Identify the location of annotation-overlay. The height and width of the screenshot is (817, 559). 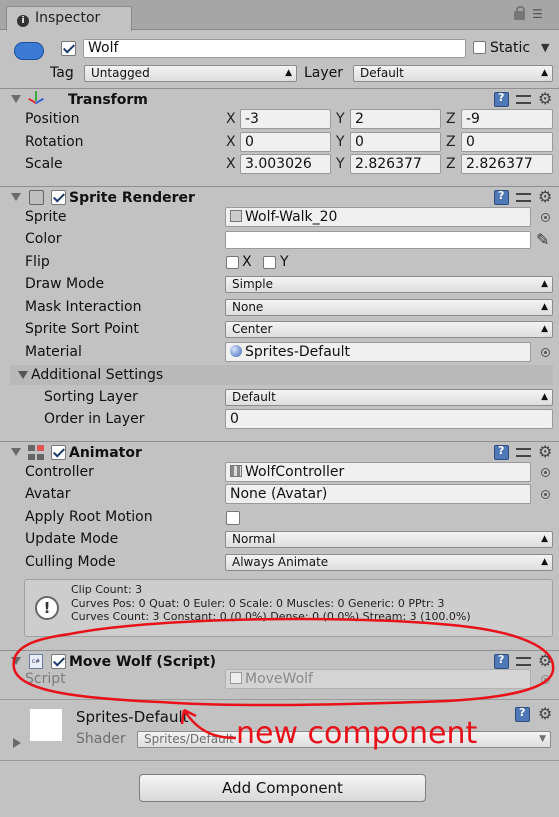
(283, 678).